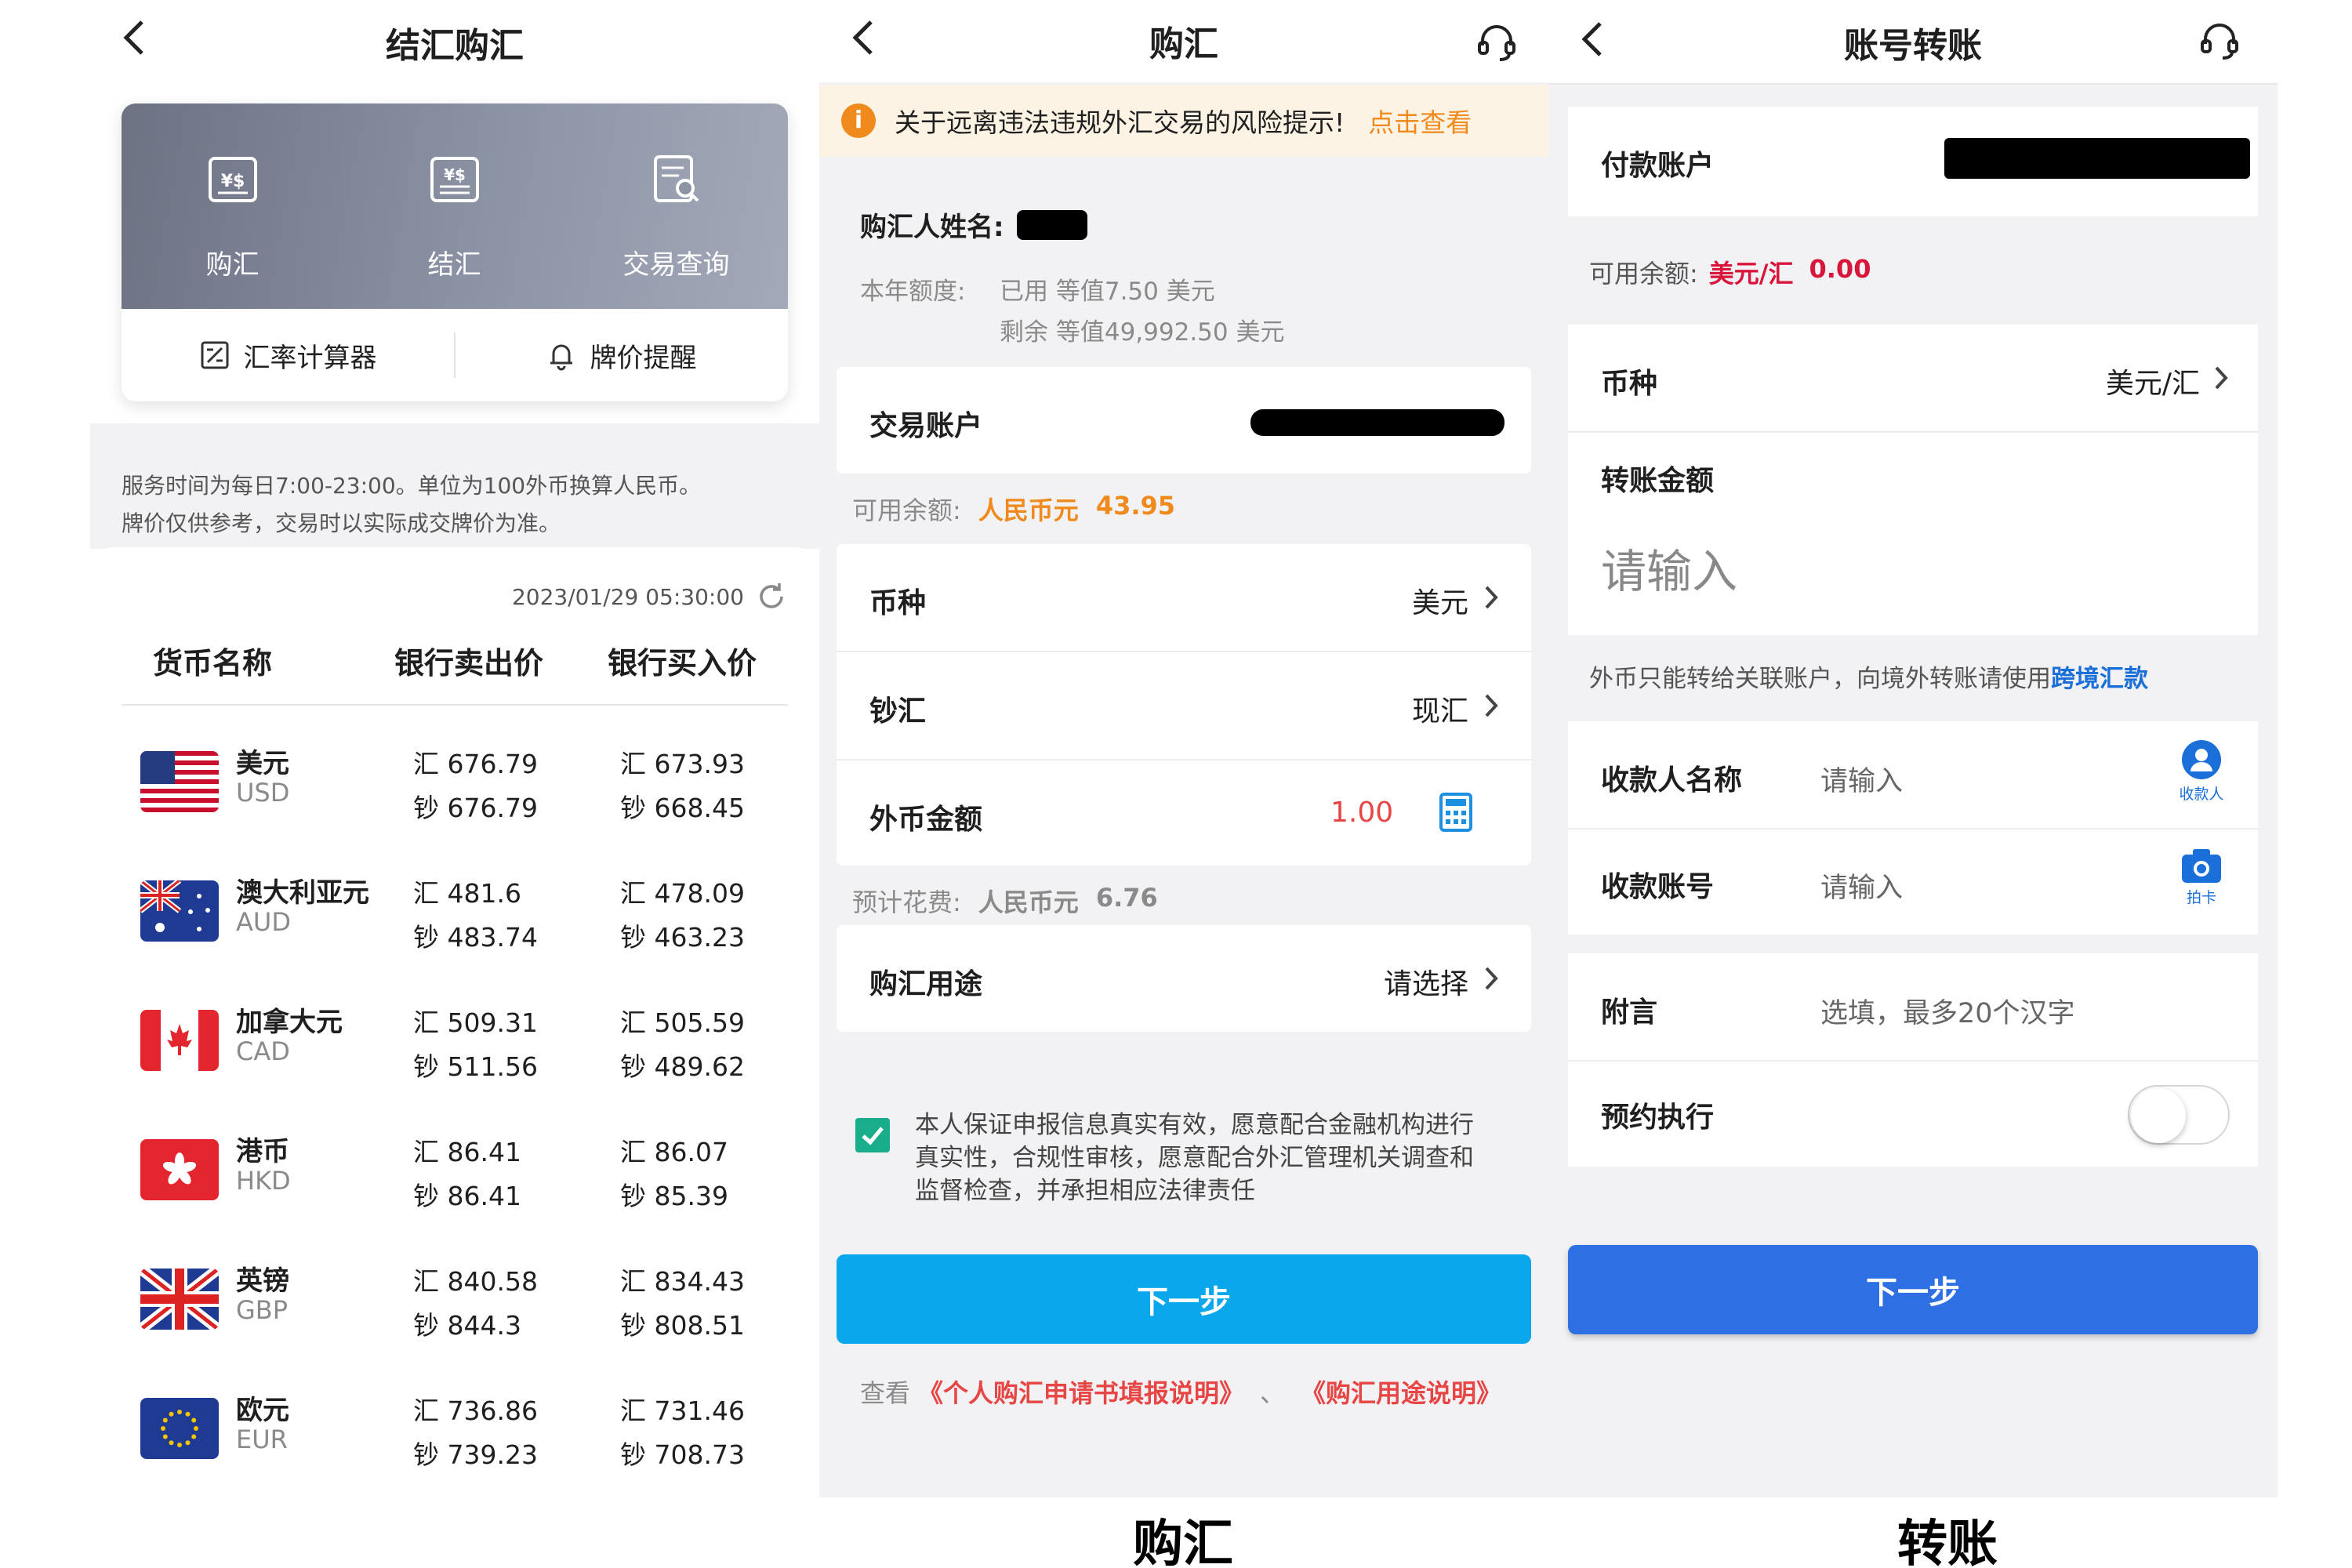 This screenshot has width=2352, height=1568. What do you see at coordinates (682, 937) in the screenshot?
I see `buy-chao: 钞 463.23` at bounding box center [682, 937].